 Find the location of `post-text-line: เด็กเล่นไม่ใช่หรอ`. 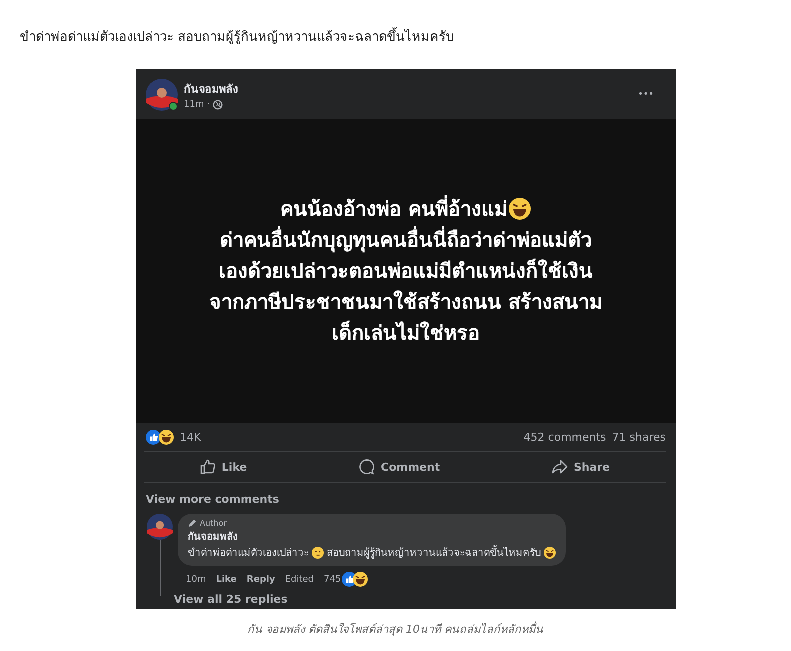

post-text-line: เด็กเล่นไม่ใช่หรอ is located at coordinates (406, 333).